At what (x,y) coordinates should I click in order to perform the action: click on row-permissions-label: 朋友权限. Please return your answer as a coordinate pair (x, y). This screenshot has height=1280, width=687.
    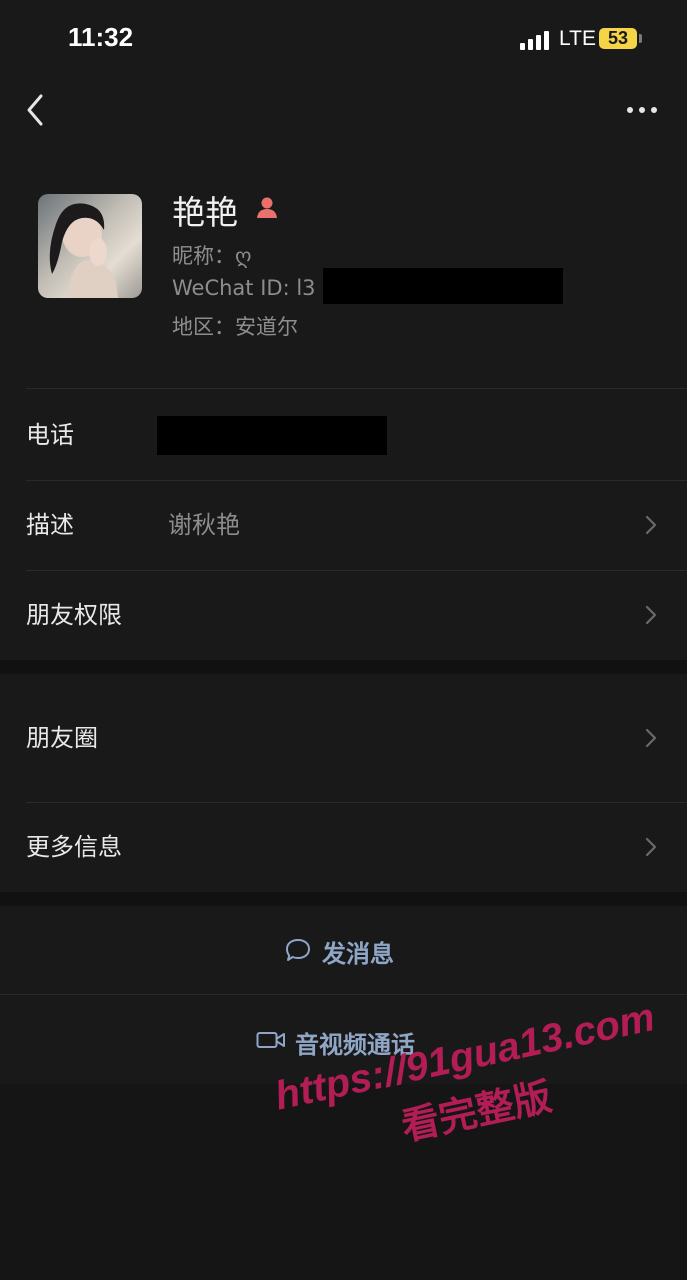
    Looking at the image, I should click on (74, 615).